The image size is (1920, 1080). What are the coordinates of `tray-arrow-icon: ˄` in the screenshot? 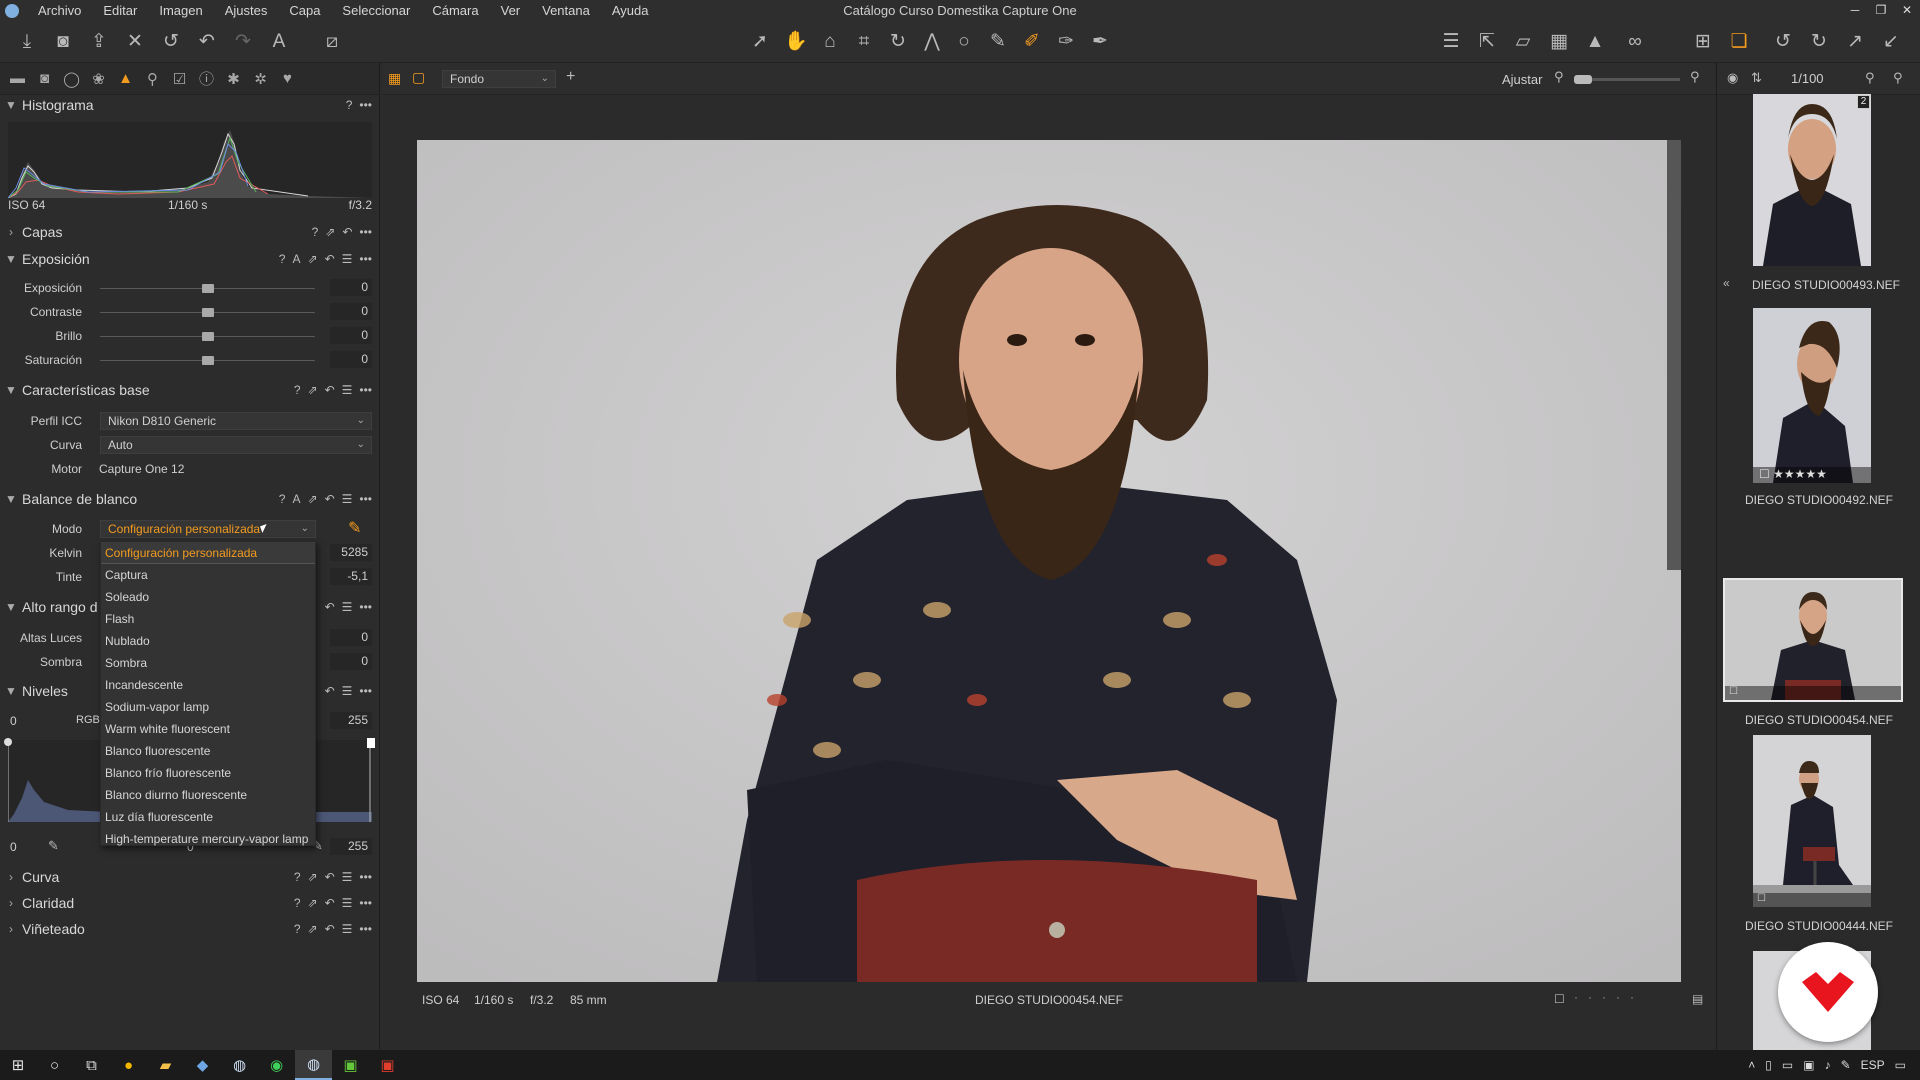 It's located at (1751, 1065).